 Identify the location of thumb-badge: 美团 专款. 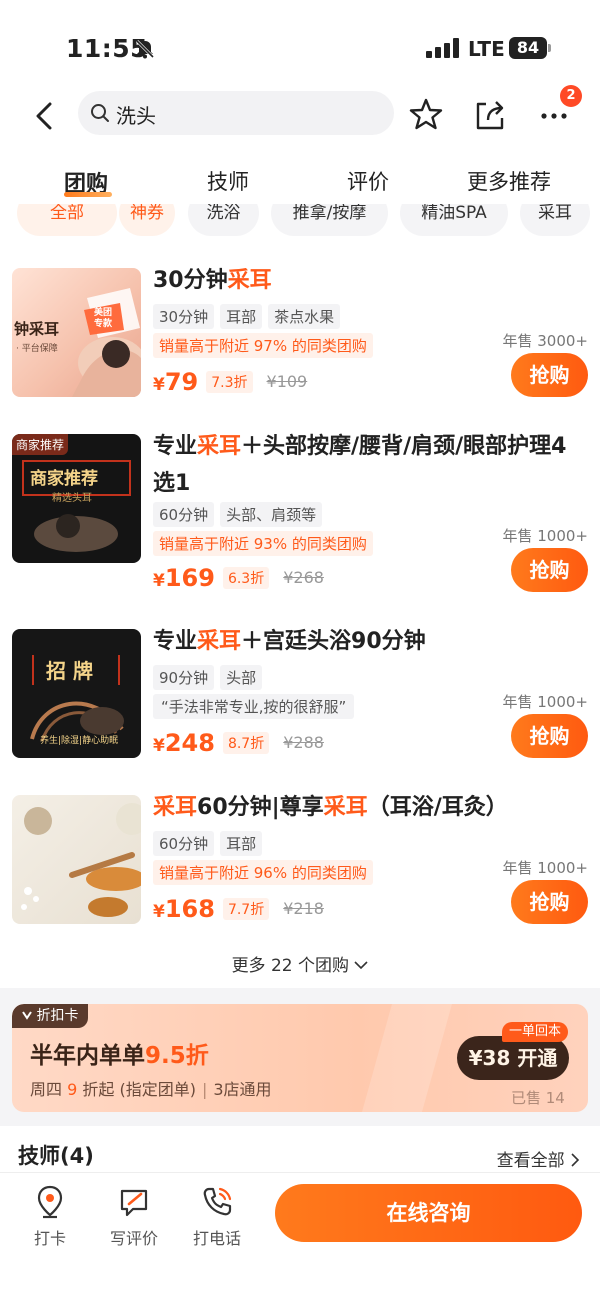
(103, 318).